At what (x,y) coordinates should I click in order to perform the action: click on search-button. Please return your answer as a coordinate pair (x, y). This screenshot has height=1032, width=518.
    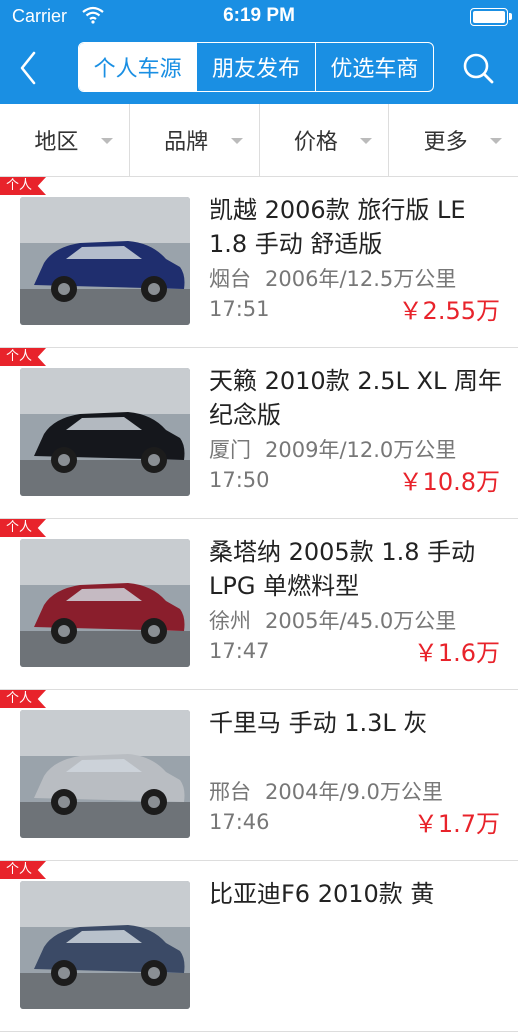
    Looking at the image, I should click on (478, 68).